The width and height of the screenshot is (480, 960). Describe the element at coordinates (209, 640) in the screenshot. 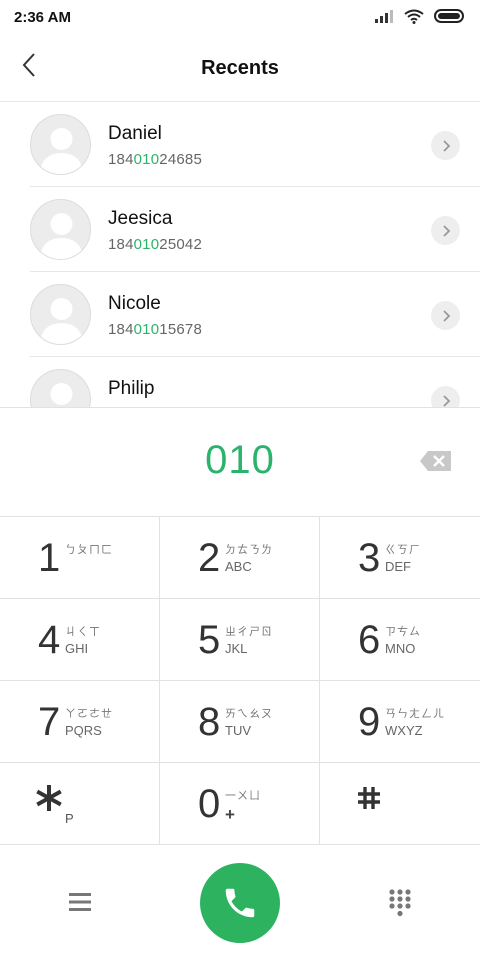

I see `key-digit: 5` at that location.